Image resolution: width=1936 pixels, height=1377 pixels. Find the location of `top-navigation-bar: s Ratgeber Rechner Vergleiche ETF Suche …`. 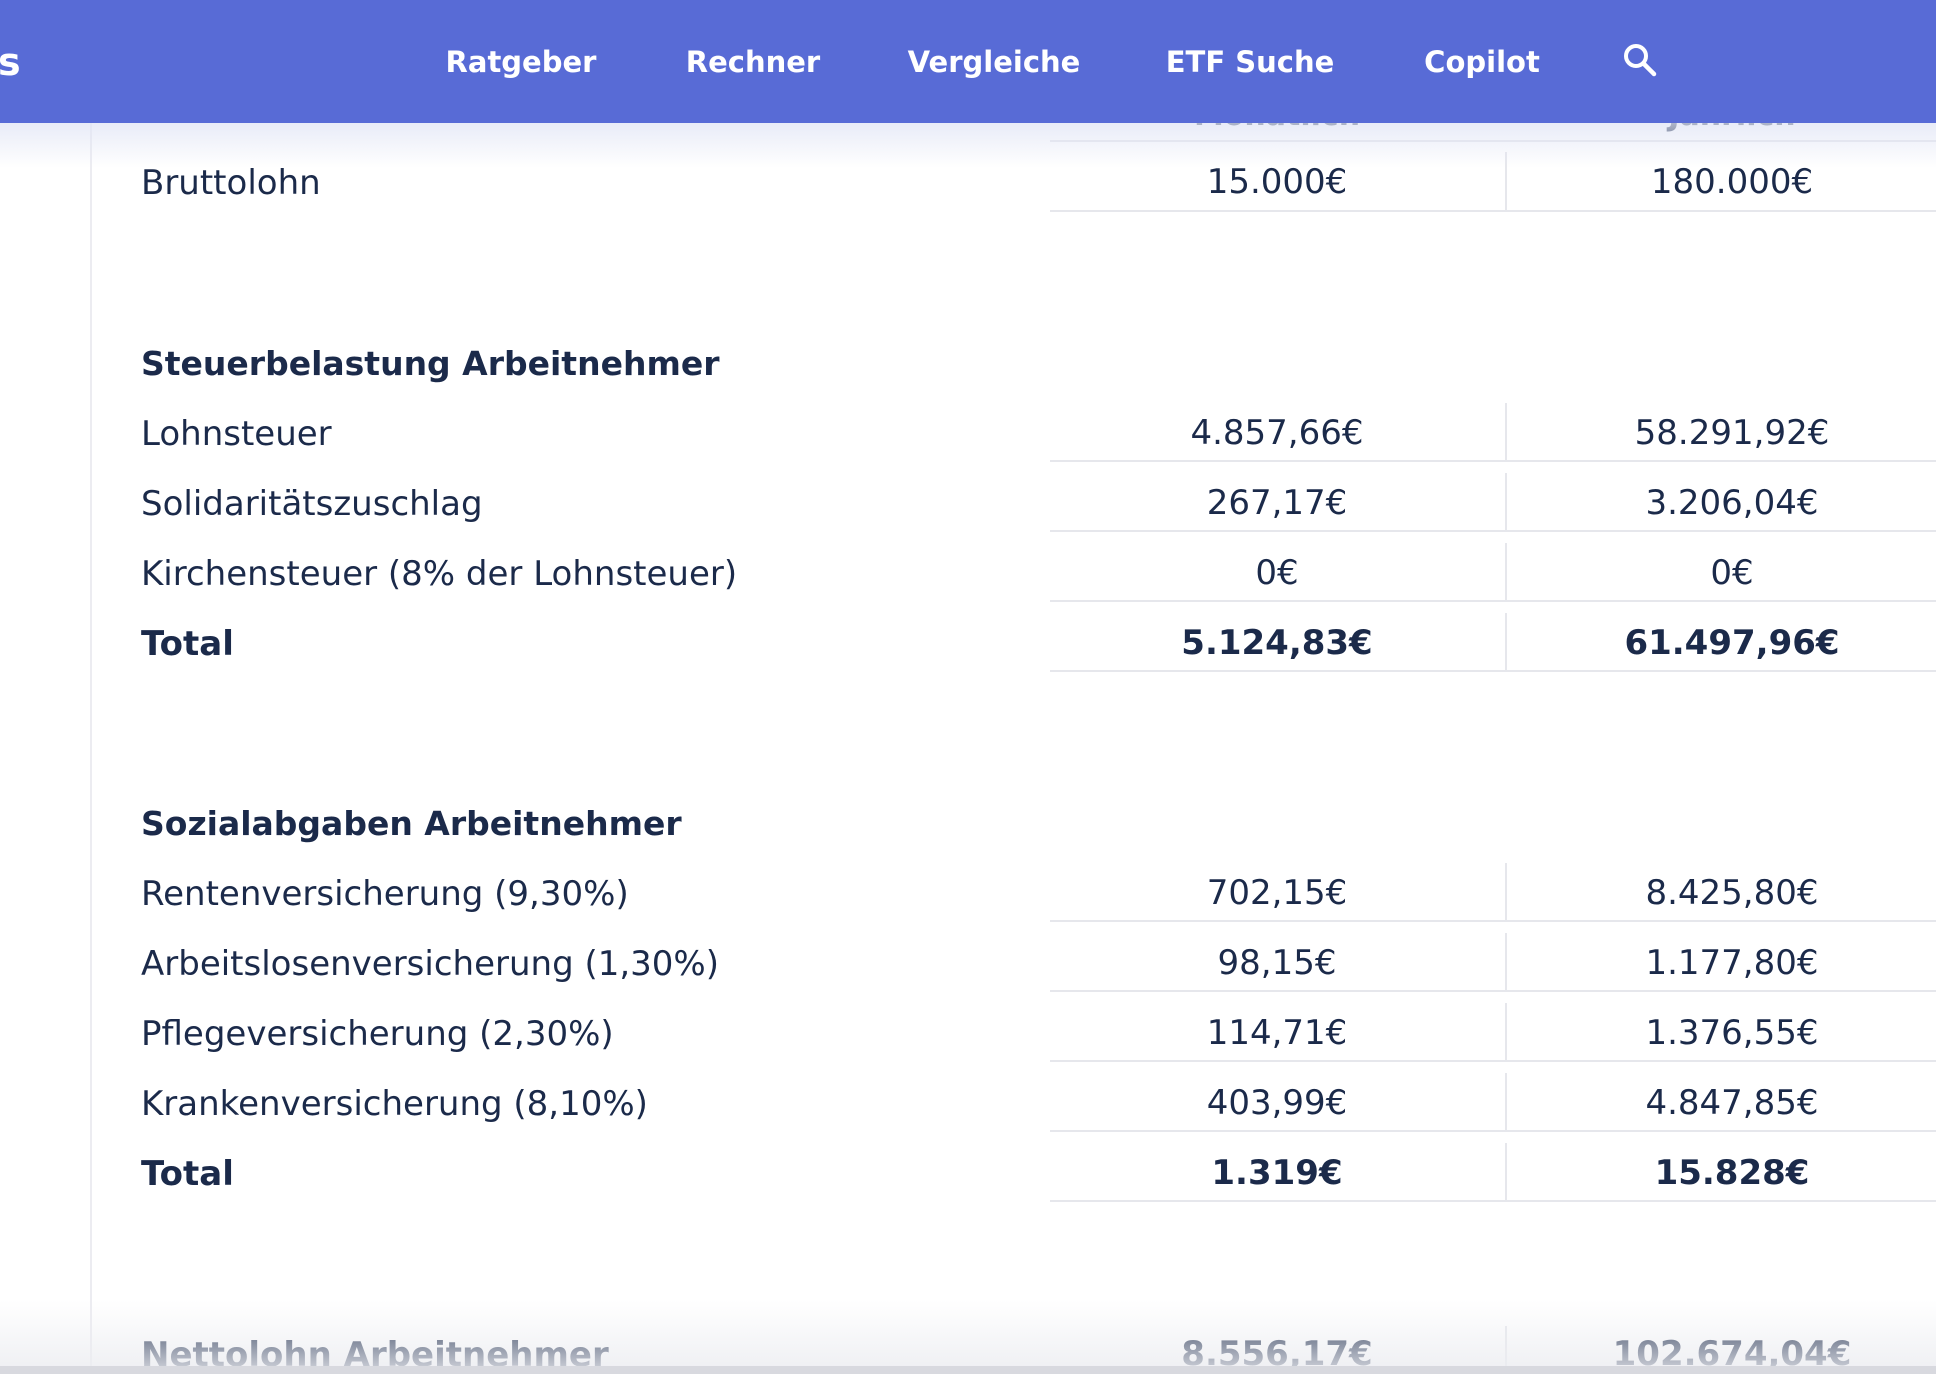

top-navigation-bar: s Ratgeber Rechner Vergleiche ETF Suche … is located at coordinates (968, 61).